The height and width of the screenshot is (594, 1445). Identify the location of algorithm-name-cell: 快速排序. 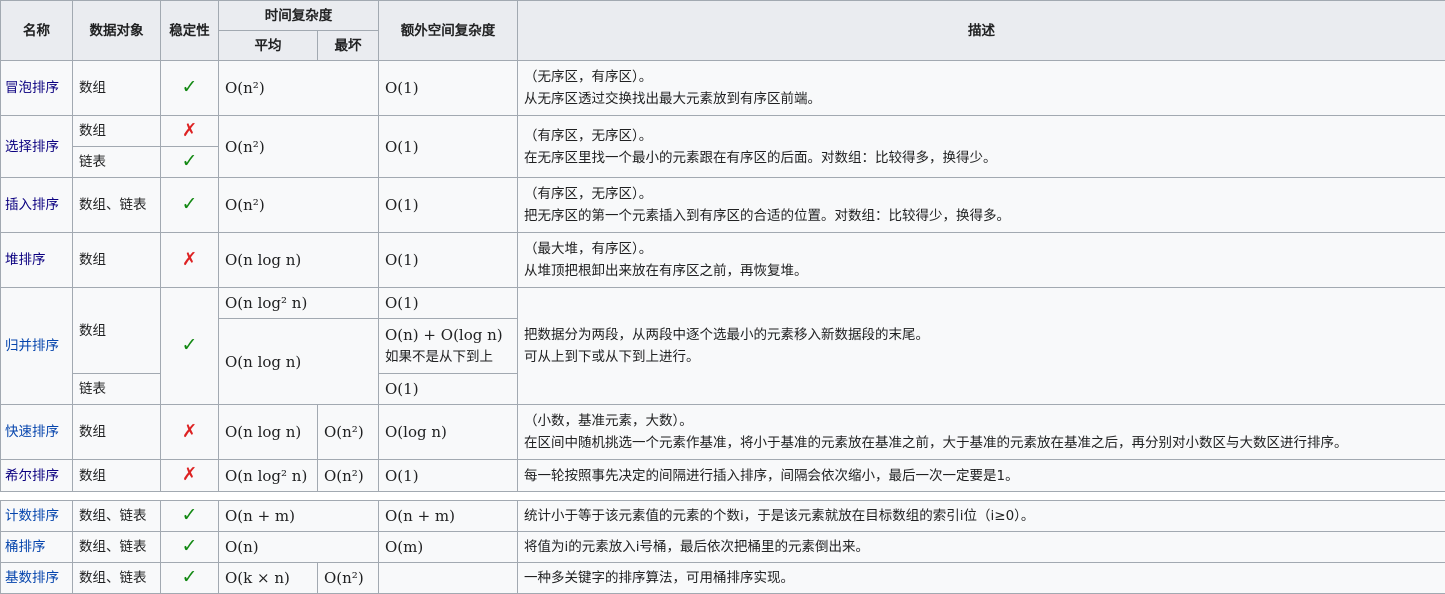
(37, 432).